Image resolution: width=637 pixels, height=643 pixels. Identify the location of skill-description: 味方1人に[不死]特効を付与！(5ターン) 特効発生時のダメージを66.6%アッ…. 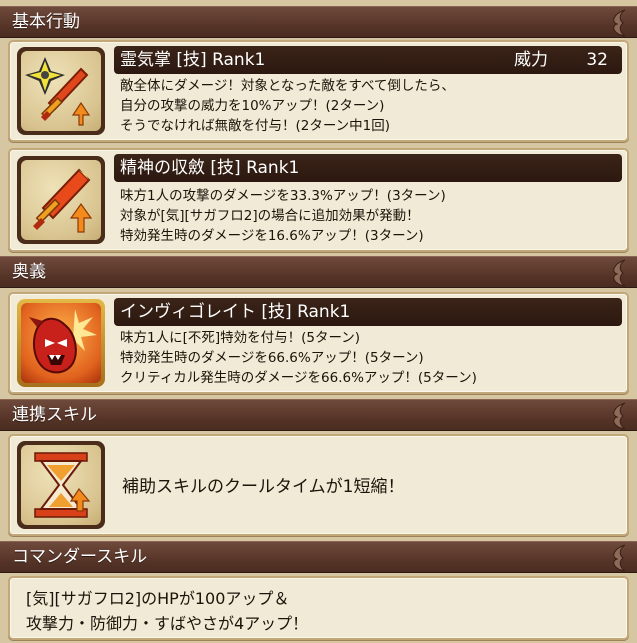
(298, 358).